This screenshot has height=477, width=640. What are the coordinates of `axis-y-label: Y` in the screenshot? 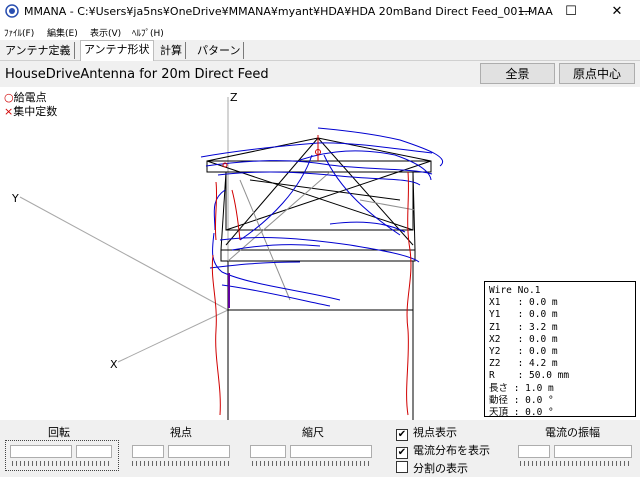 It's located at (15, 198).